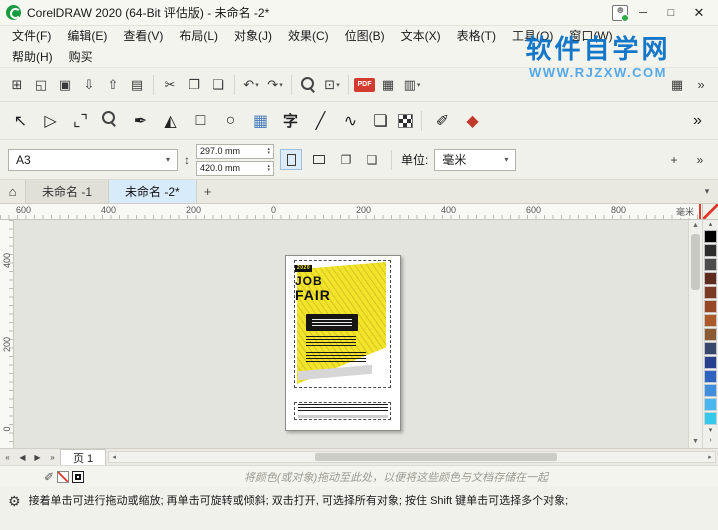  What do you see at coordinates (235, 151) in the screenshot?
I see `page-width-spinner: 297.0 mm ▴ ▾` at bounding box center [235, 151].